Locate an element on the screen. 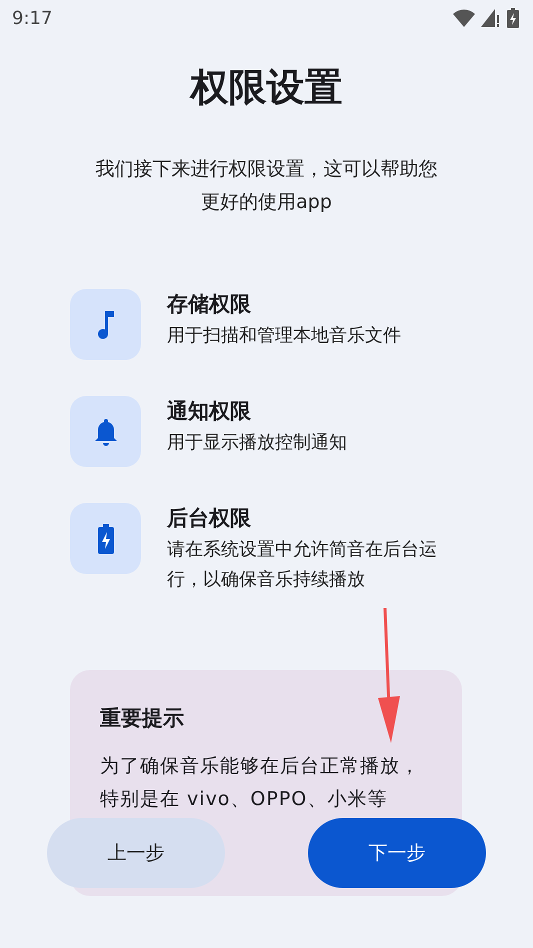 The height and width of the screenshot is (948, 533). page-subtitle: 我们接下来进行权限设置，这可以帮助您更好的使用app is located at coordinates (266, 186).